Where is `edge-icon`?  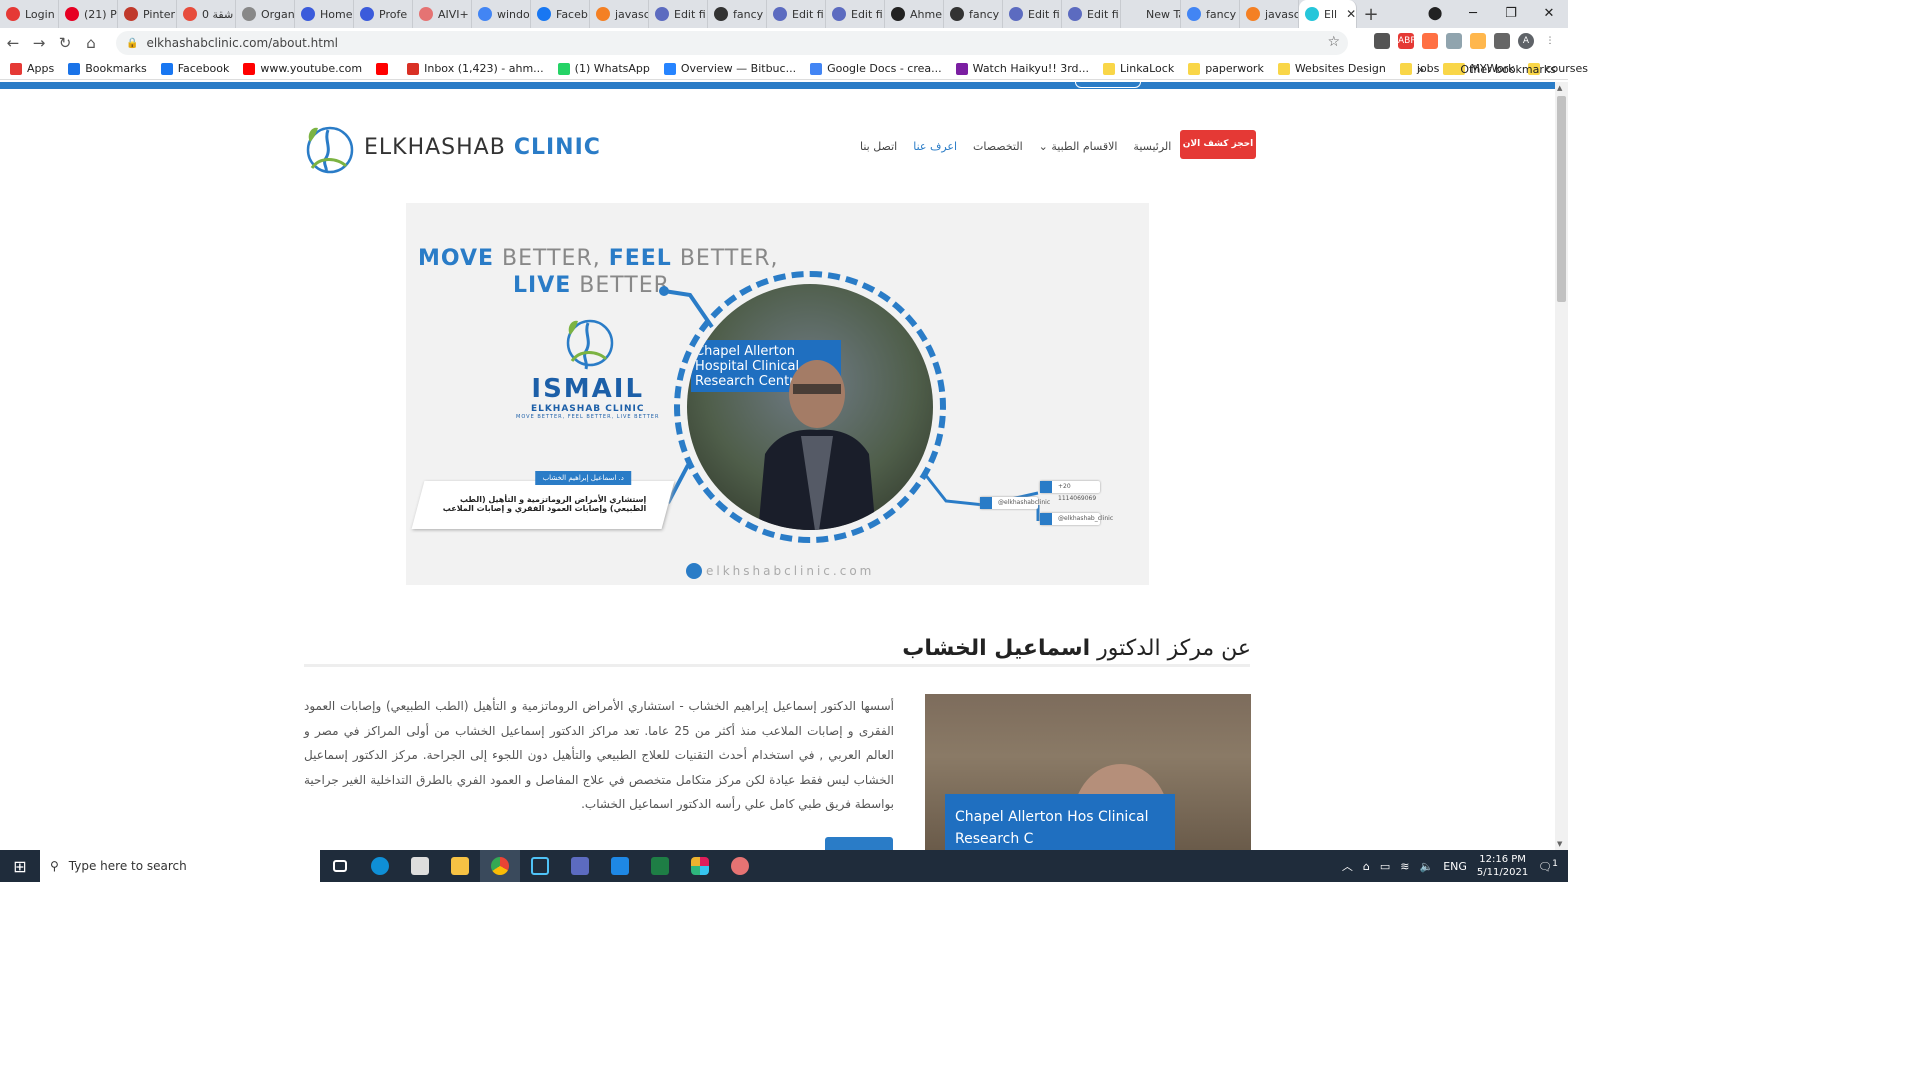
edge-icon is located at coordinates (380, 866).